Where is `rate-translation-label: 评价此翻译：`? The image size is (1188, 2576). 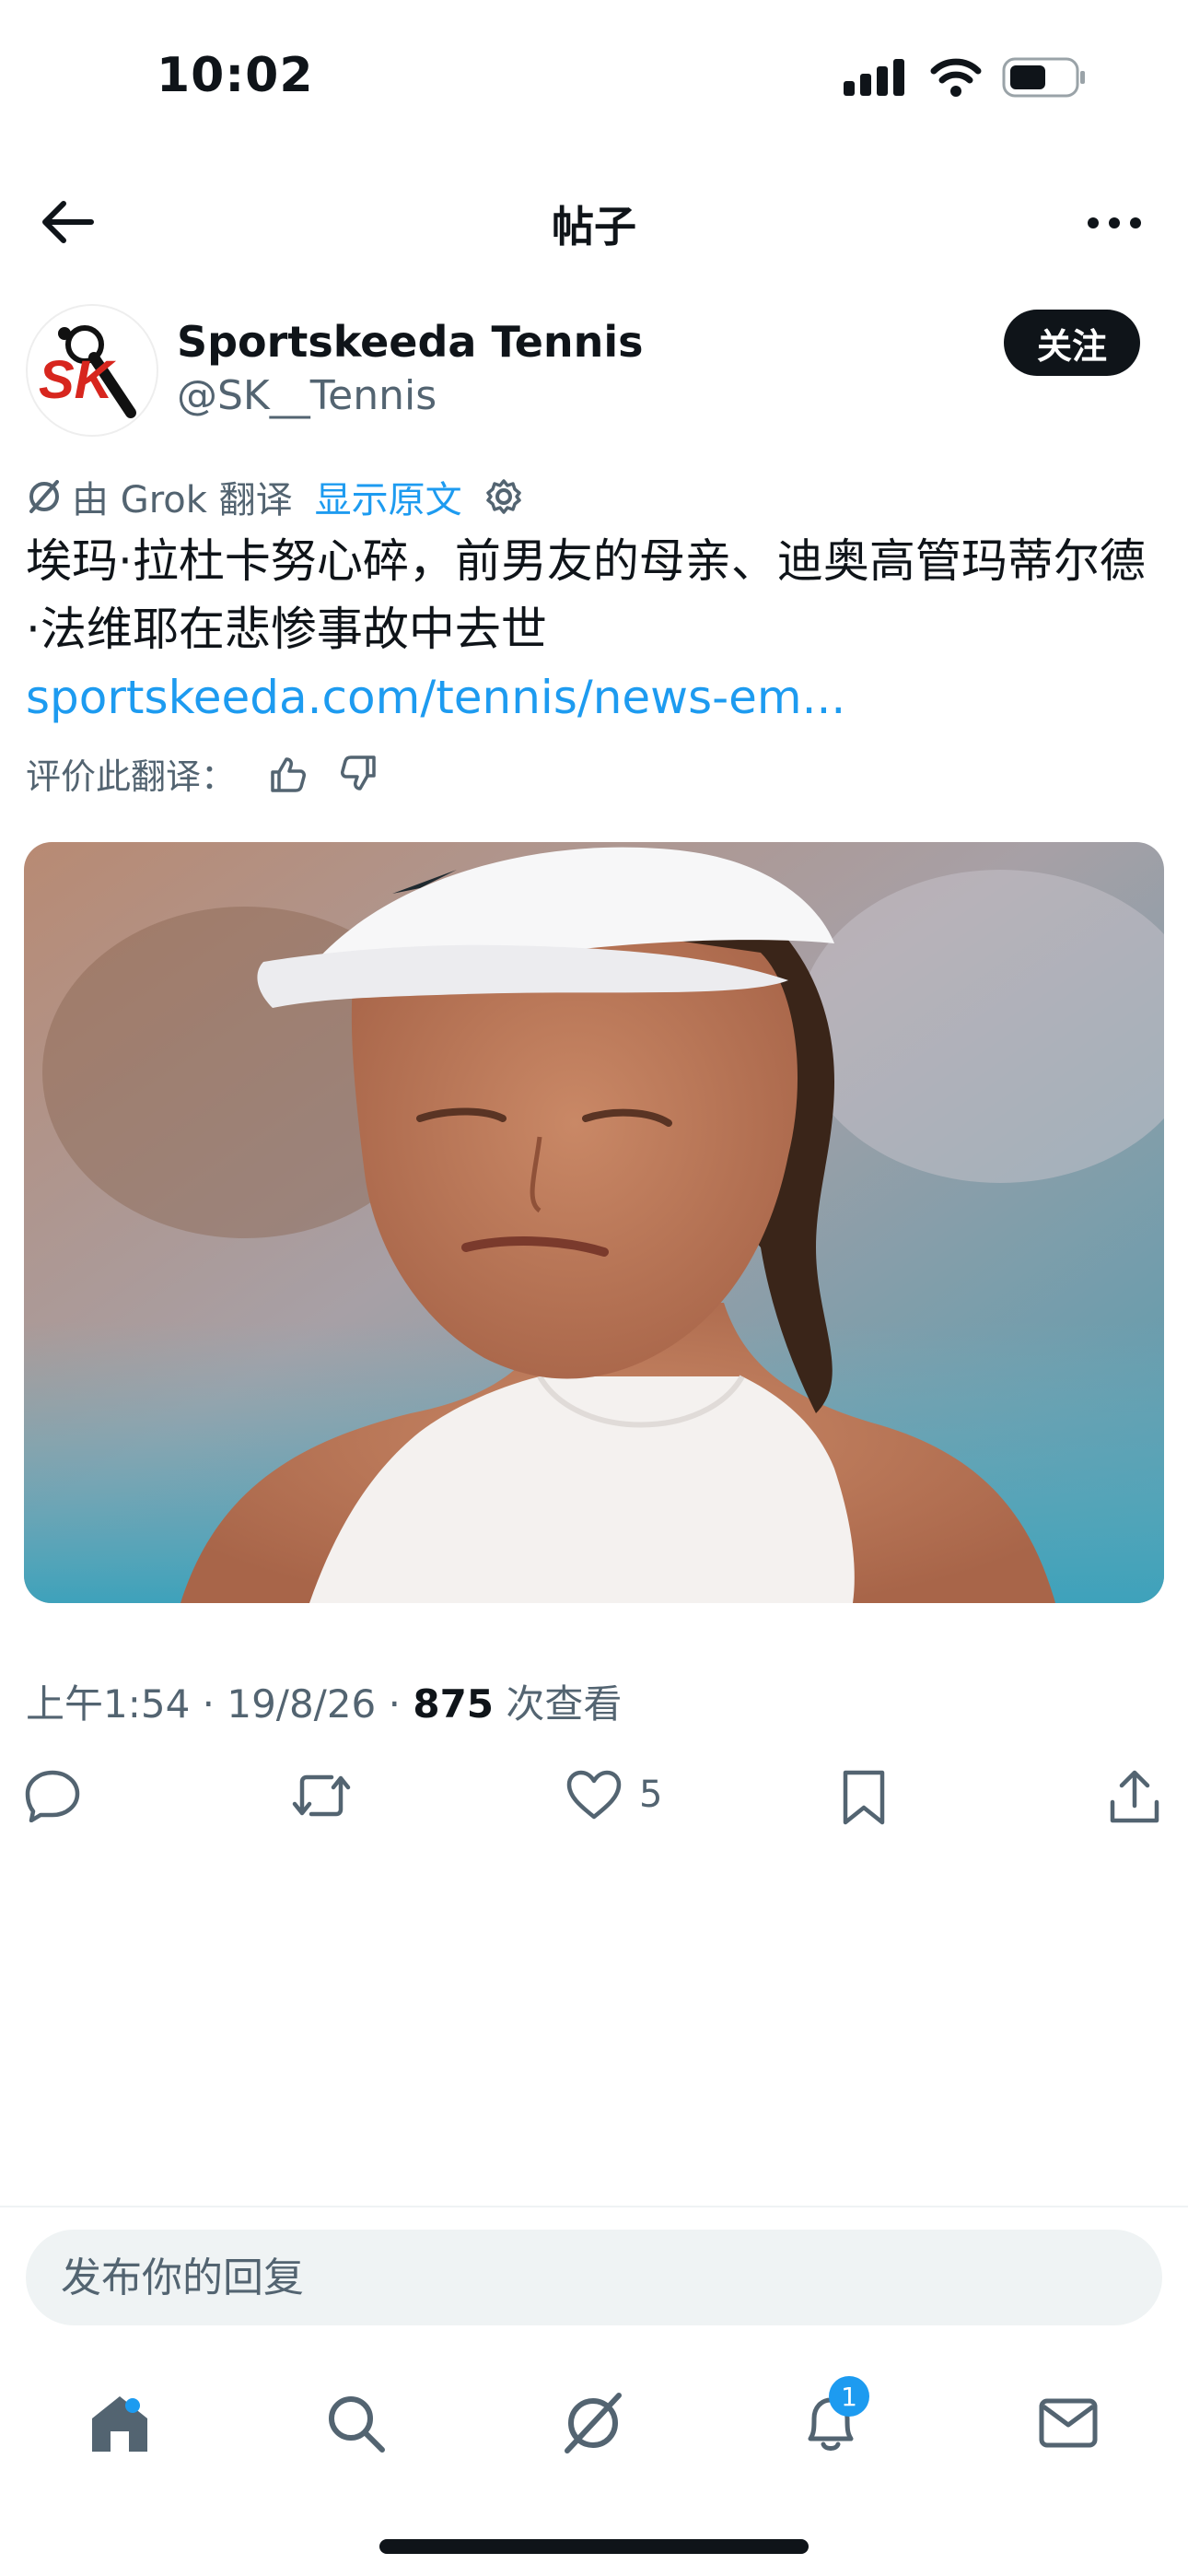
rate-translation-label: 评价此翻译： is located at coordinates (131, 776).